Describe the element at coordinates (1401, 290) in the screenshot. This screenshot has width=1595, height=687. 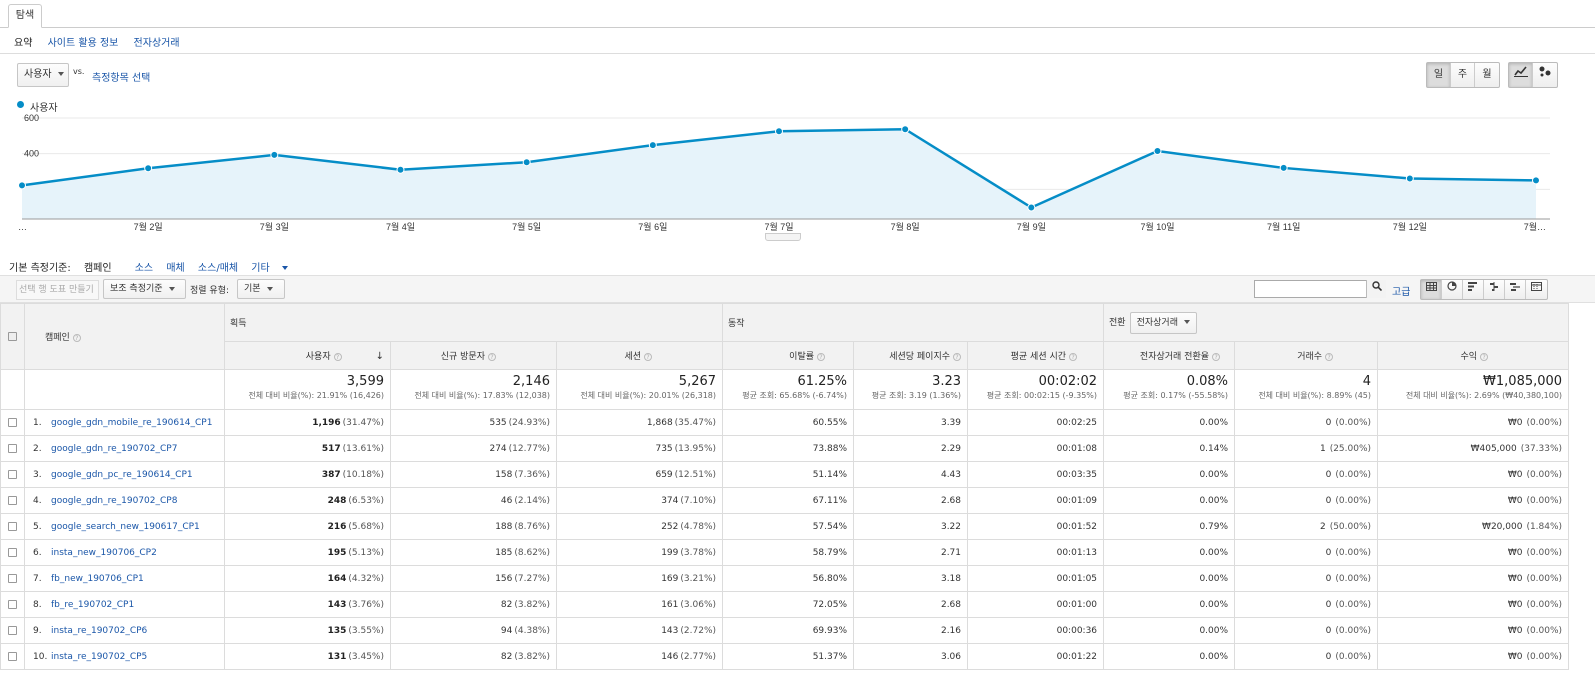
I see `advanced-filter-link: 고급` at that location.